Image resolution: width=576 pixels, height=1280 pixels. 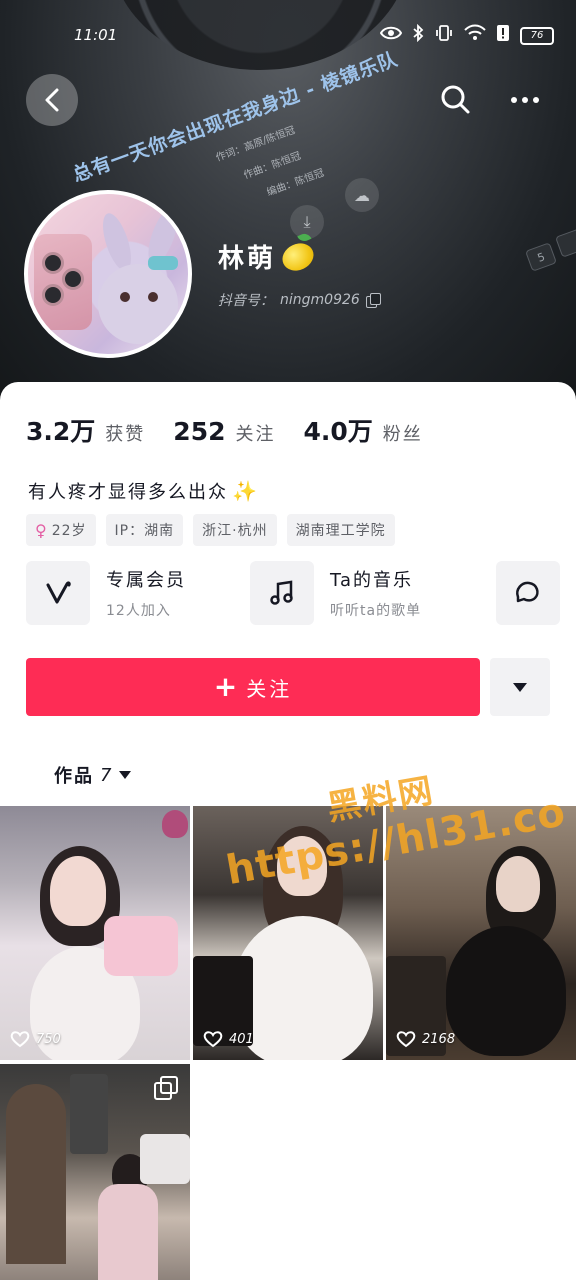 What do you see at coordinates (373, 300) in the screenshot?
I see `copy-icon` at bounding box center [373, 300].